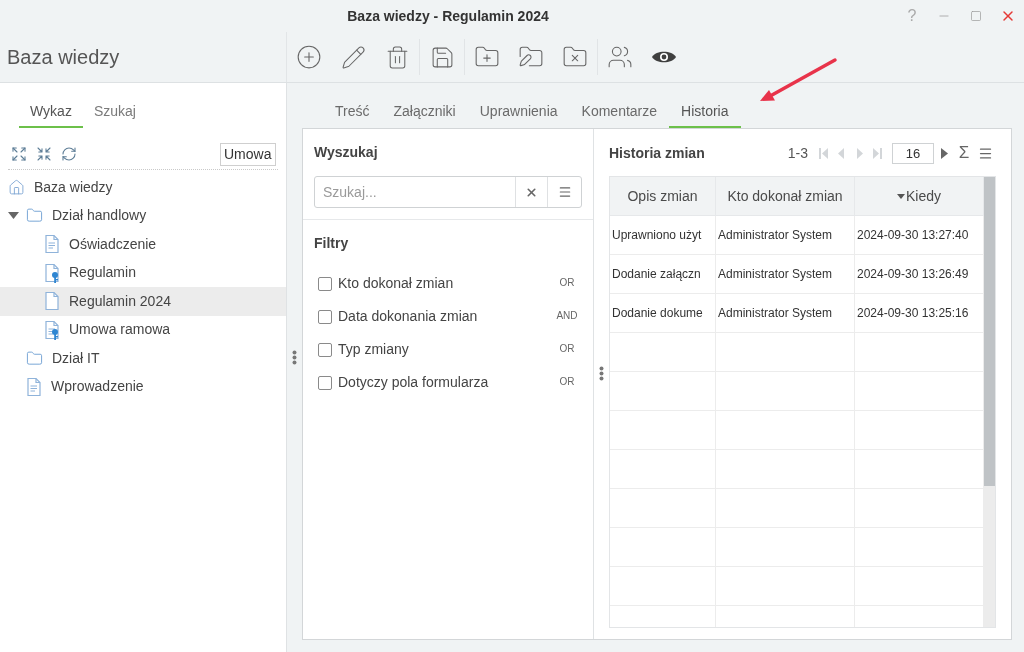 Image resolution: width=1024 pixels, height=652 pixels. I want to click on operator-label: AND, so click(567, 315).